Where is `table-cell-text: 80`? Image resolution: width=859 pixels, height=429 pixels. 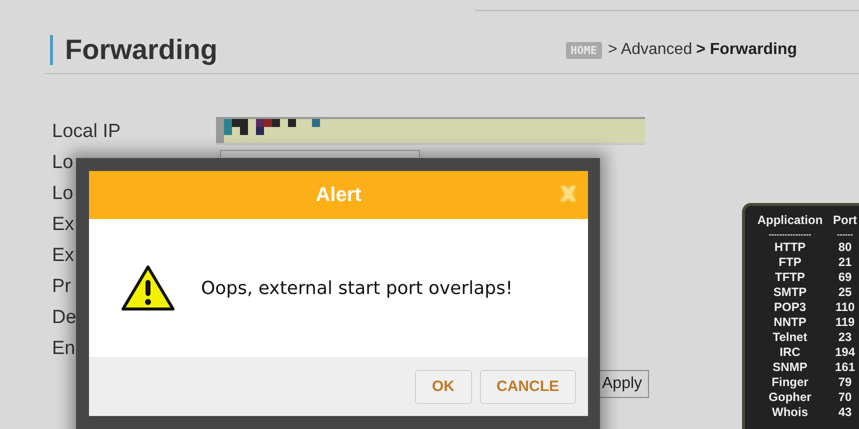
table-cell-text: 80 is located at coordinates (845, 247).